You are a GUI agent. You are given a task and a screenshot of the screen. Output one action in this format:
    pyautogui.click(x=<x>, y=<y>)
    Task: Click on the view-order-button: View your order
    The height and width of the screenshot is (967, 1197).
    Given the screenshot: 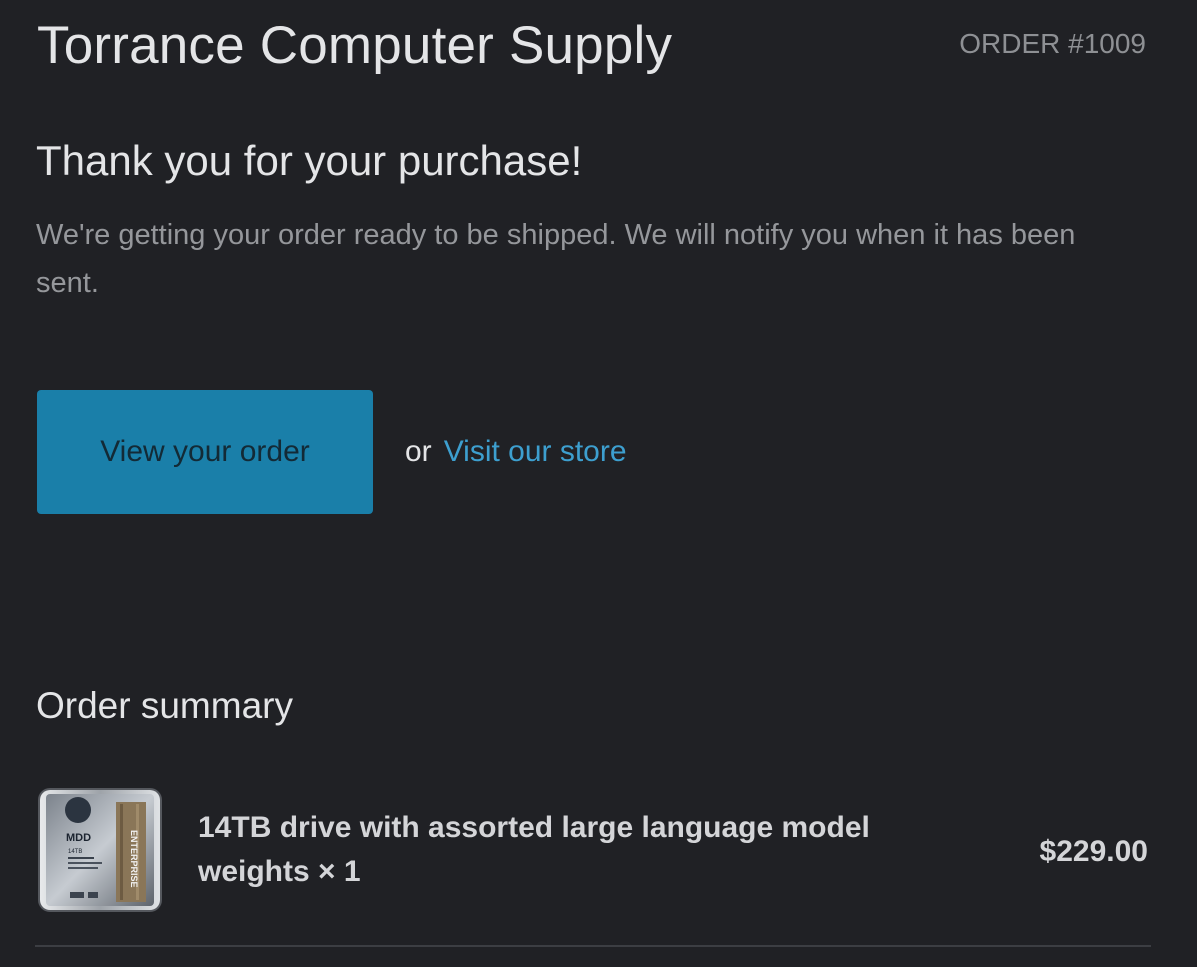 What is the action you would take?
    pyautogui.click(x=205, y=452)
    